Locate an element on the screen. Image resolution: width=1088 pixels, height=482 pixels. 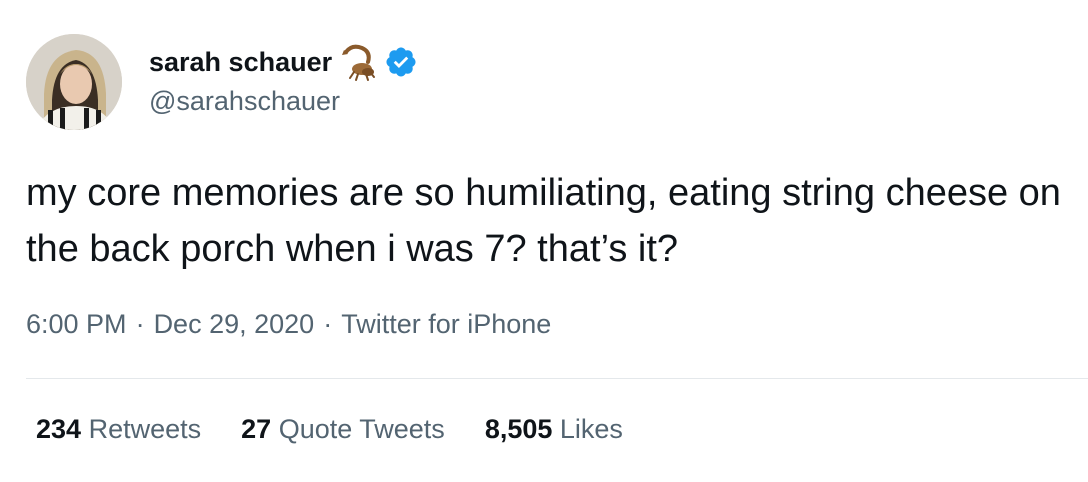
likes-count: 8,505 is located at coordinates (518, 429).